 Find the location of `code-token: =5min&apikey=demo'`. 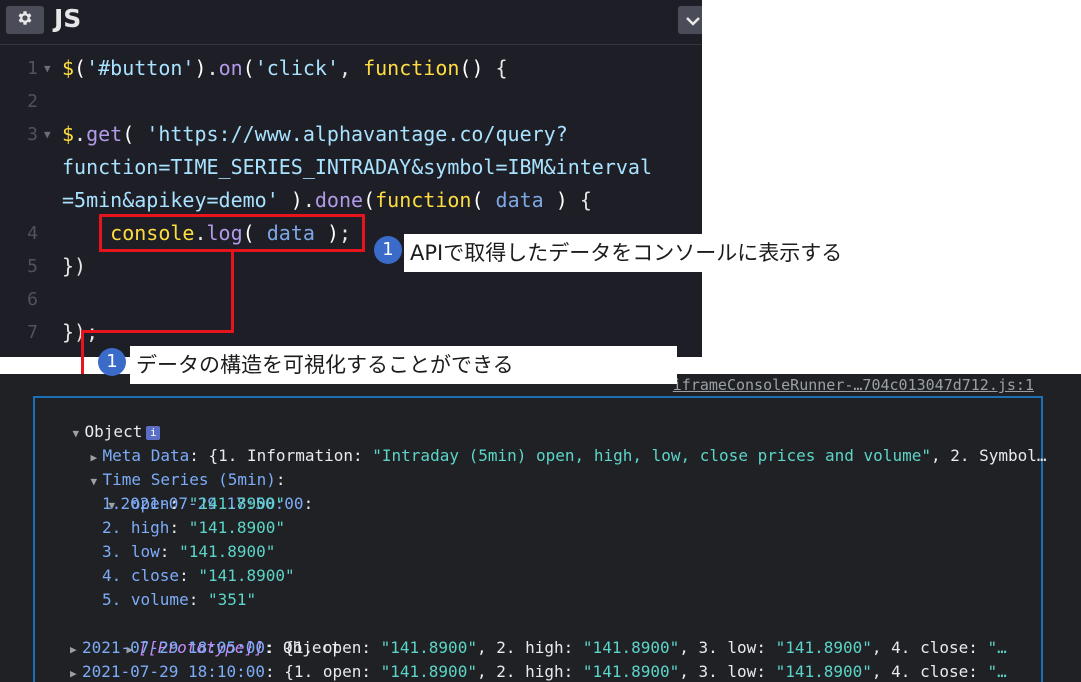

code-token: =5min&apikey=demo' is located at coordinates (170, 200).